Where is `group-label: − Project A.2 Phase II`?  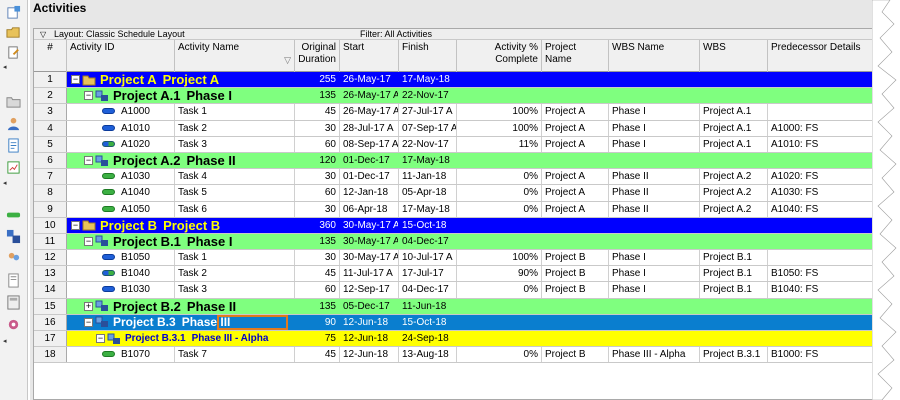 group-label: − Project A.2 Phase II is located at coordinates (160, 160).